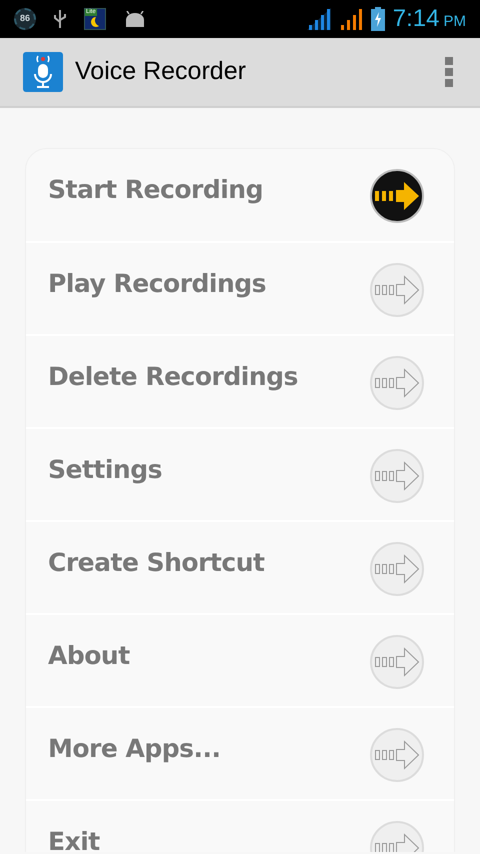 The image size is (480, 854). I want to click on clock-time: 7:14, so click(416, 19).